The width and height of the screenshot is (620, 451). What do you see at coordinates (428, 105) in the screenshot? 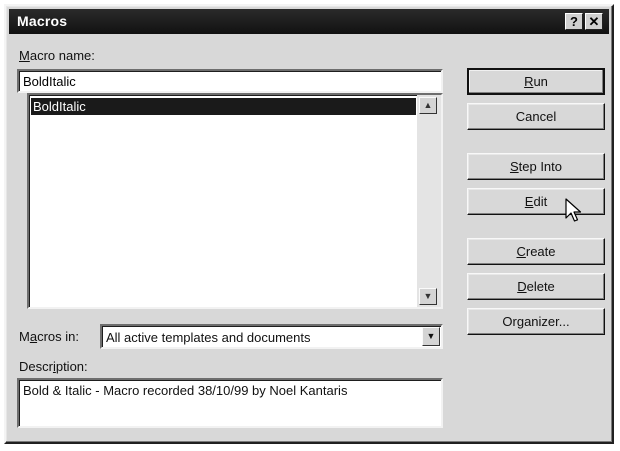
I see `up-arrow-icon: ▲` at bounding box center [428, 105].